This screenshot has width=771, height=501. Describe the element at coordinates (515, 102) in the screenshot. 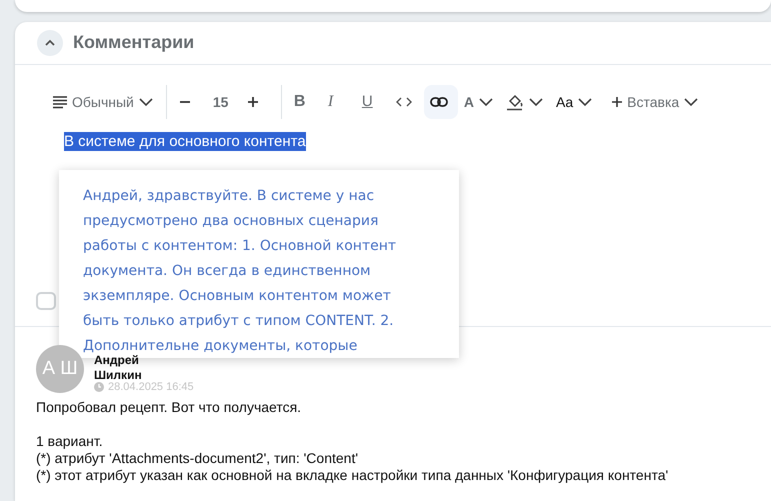

I see `paint-bucket-icon` at that location.